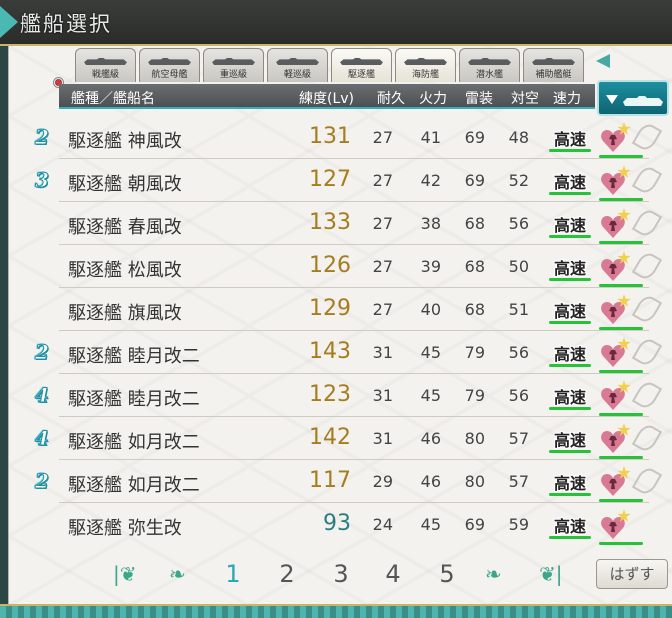 This screenshot has height=618, width=672. What do you see at coordinates (125, 528) in the screenshot?
I see `ship-name: 駆逐艦 弥生改` at bounding box center [125, 528].